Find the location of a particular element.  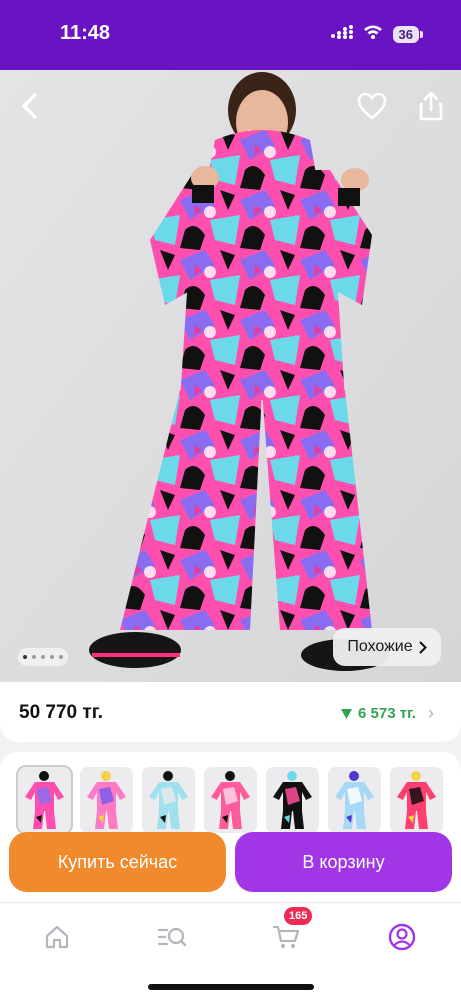

wifi-icon is located at coordinates (373, 34).